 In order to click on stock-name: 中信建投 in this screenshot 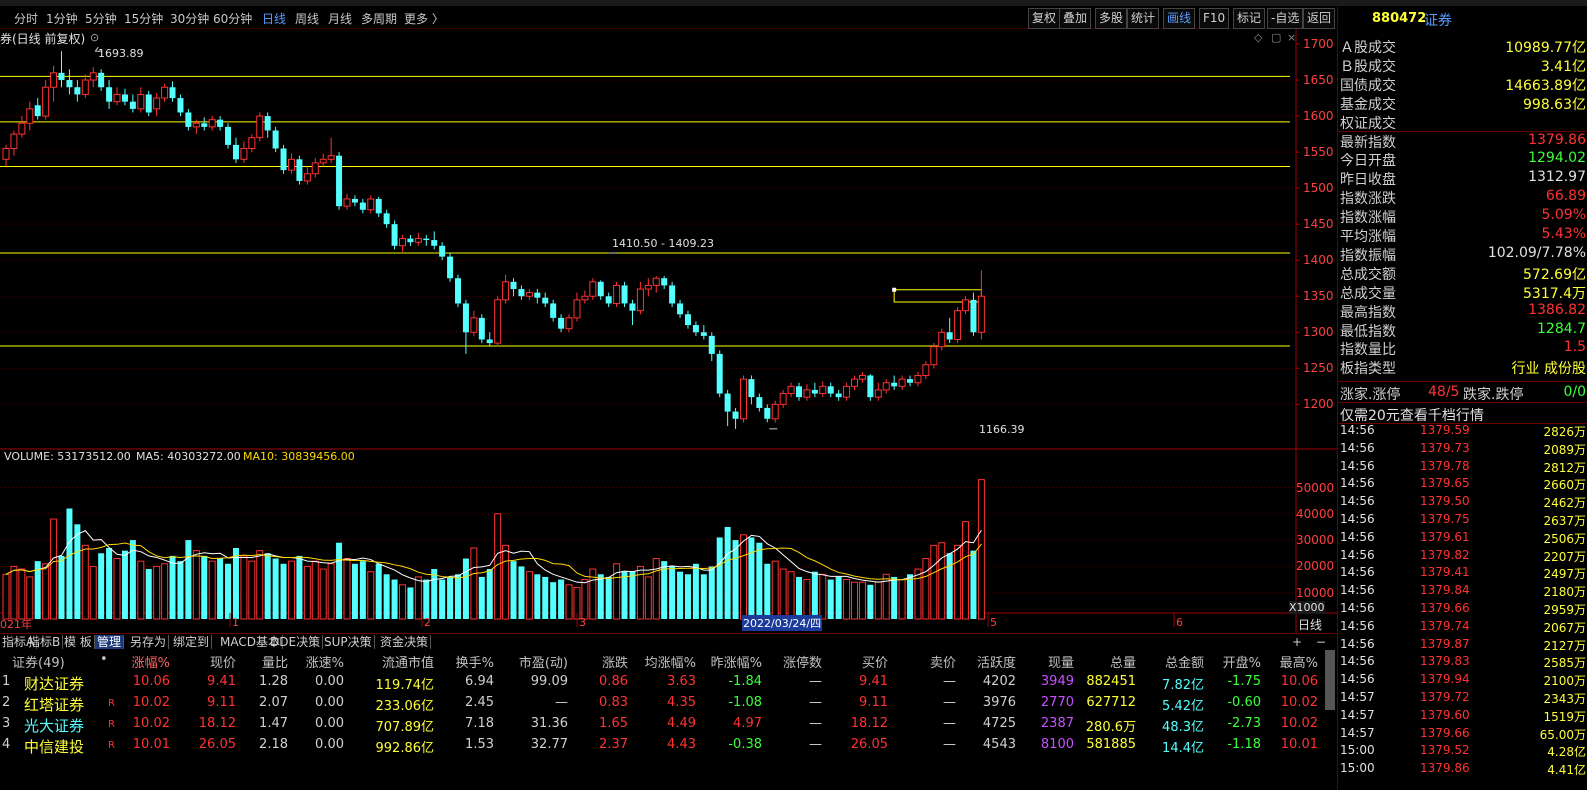, I will do `click(54, 746)`.